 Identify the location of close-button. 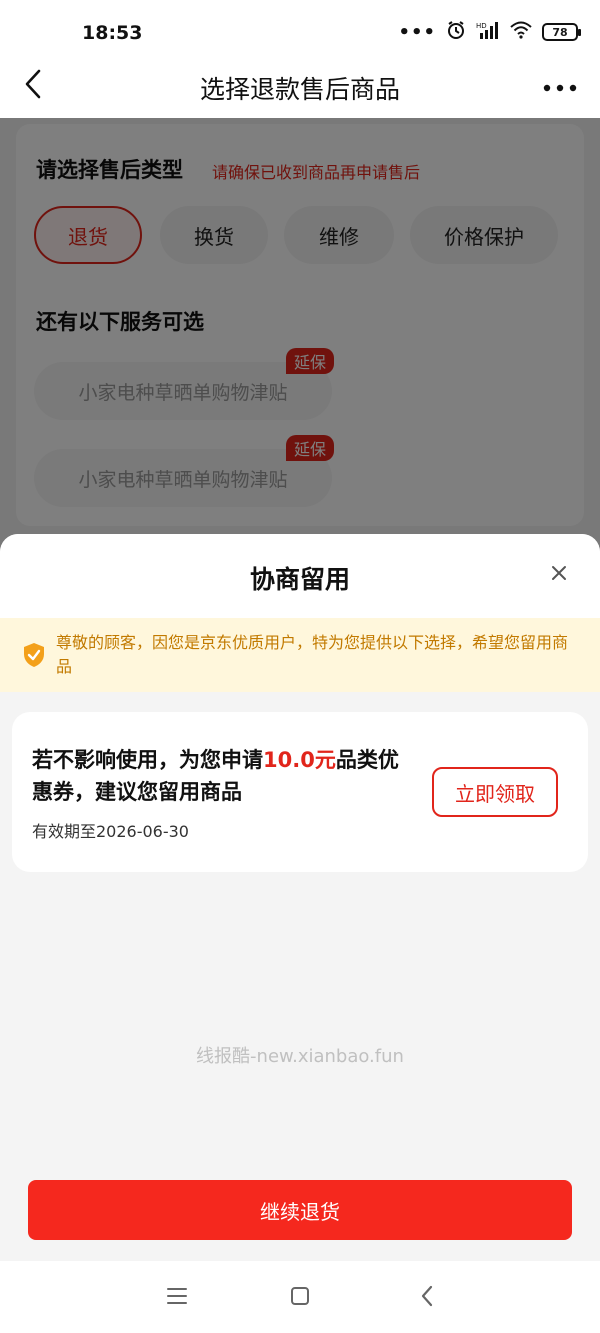
(559, 575).